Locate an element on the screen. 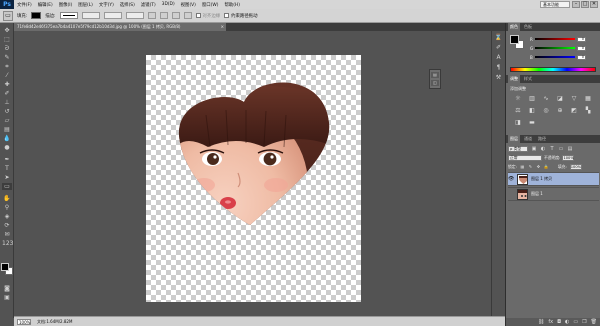 The width and height of the screenshot is (600, 326). quick-select-tool-icon: ✎ is located at coordinates (7, 57).